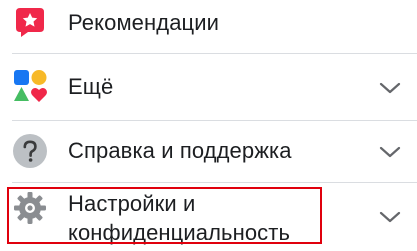 The width and height of the screenshot is (417, 251). Describe the element at coordinates (180, 150) in the screenshot. I see `menu-item-label: Справка и поддержка` at that location.